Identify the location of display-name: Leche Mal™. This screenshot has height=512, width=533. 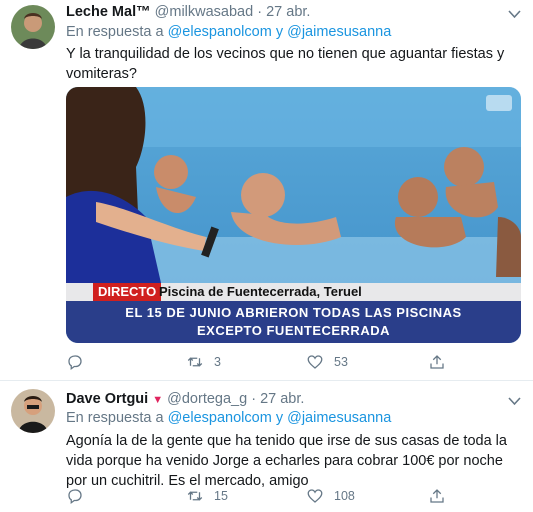
(108, 12).